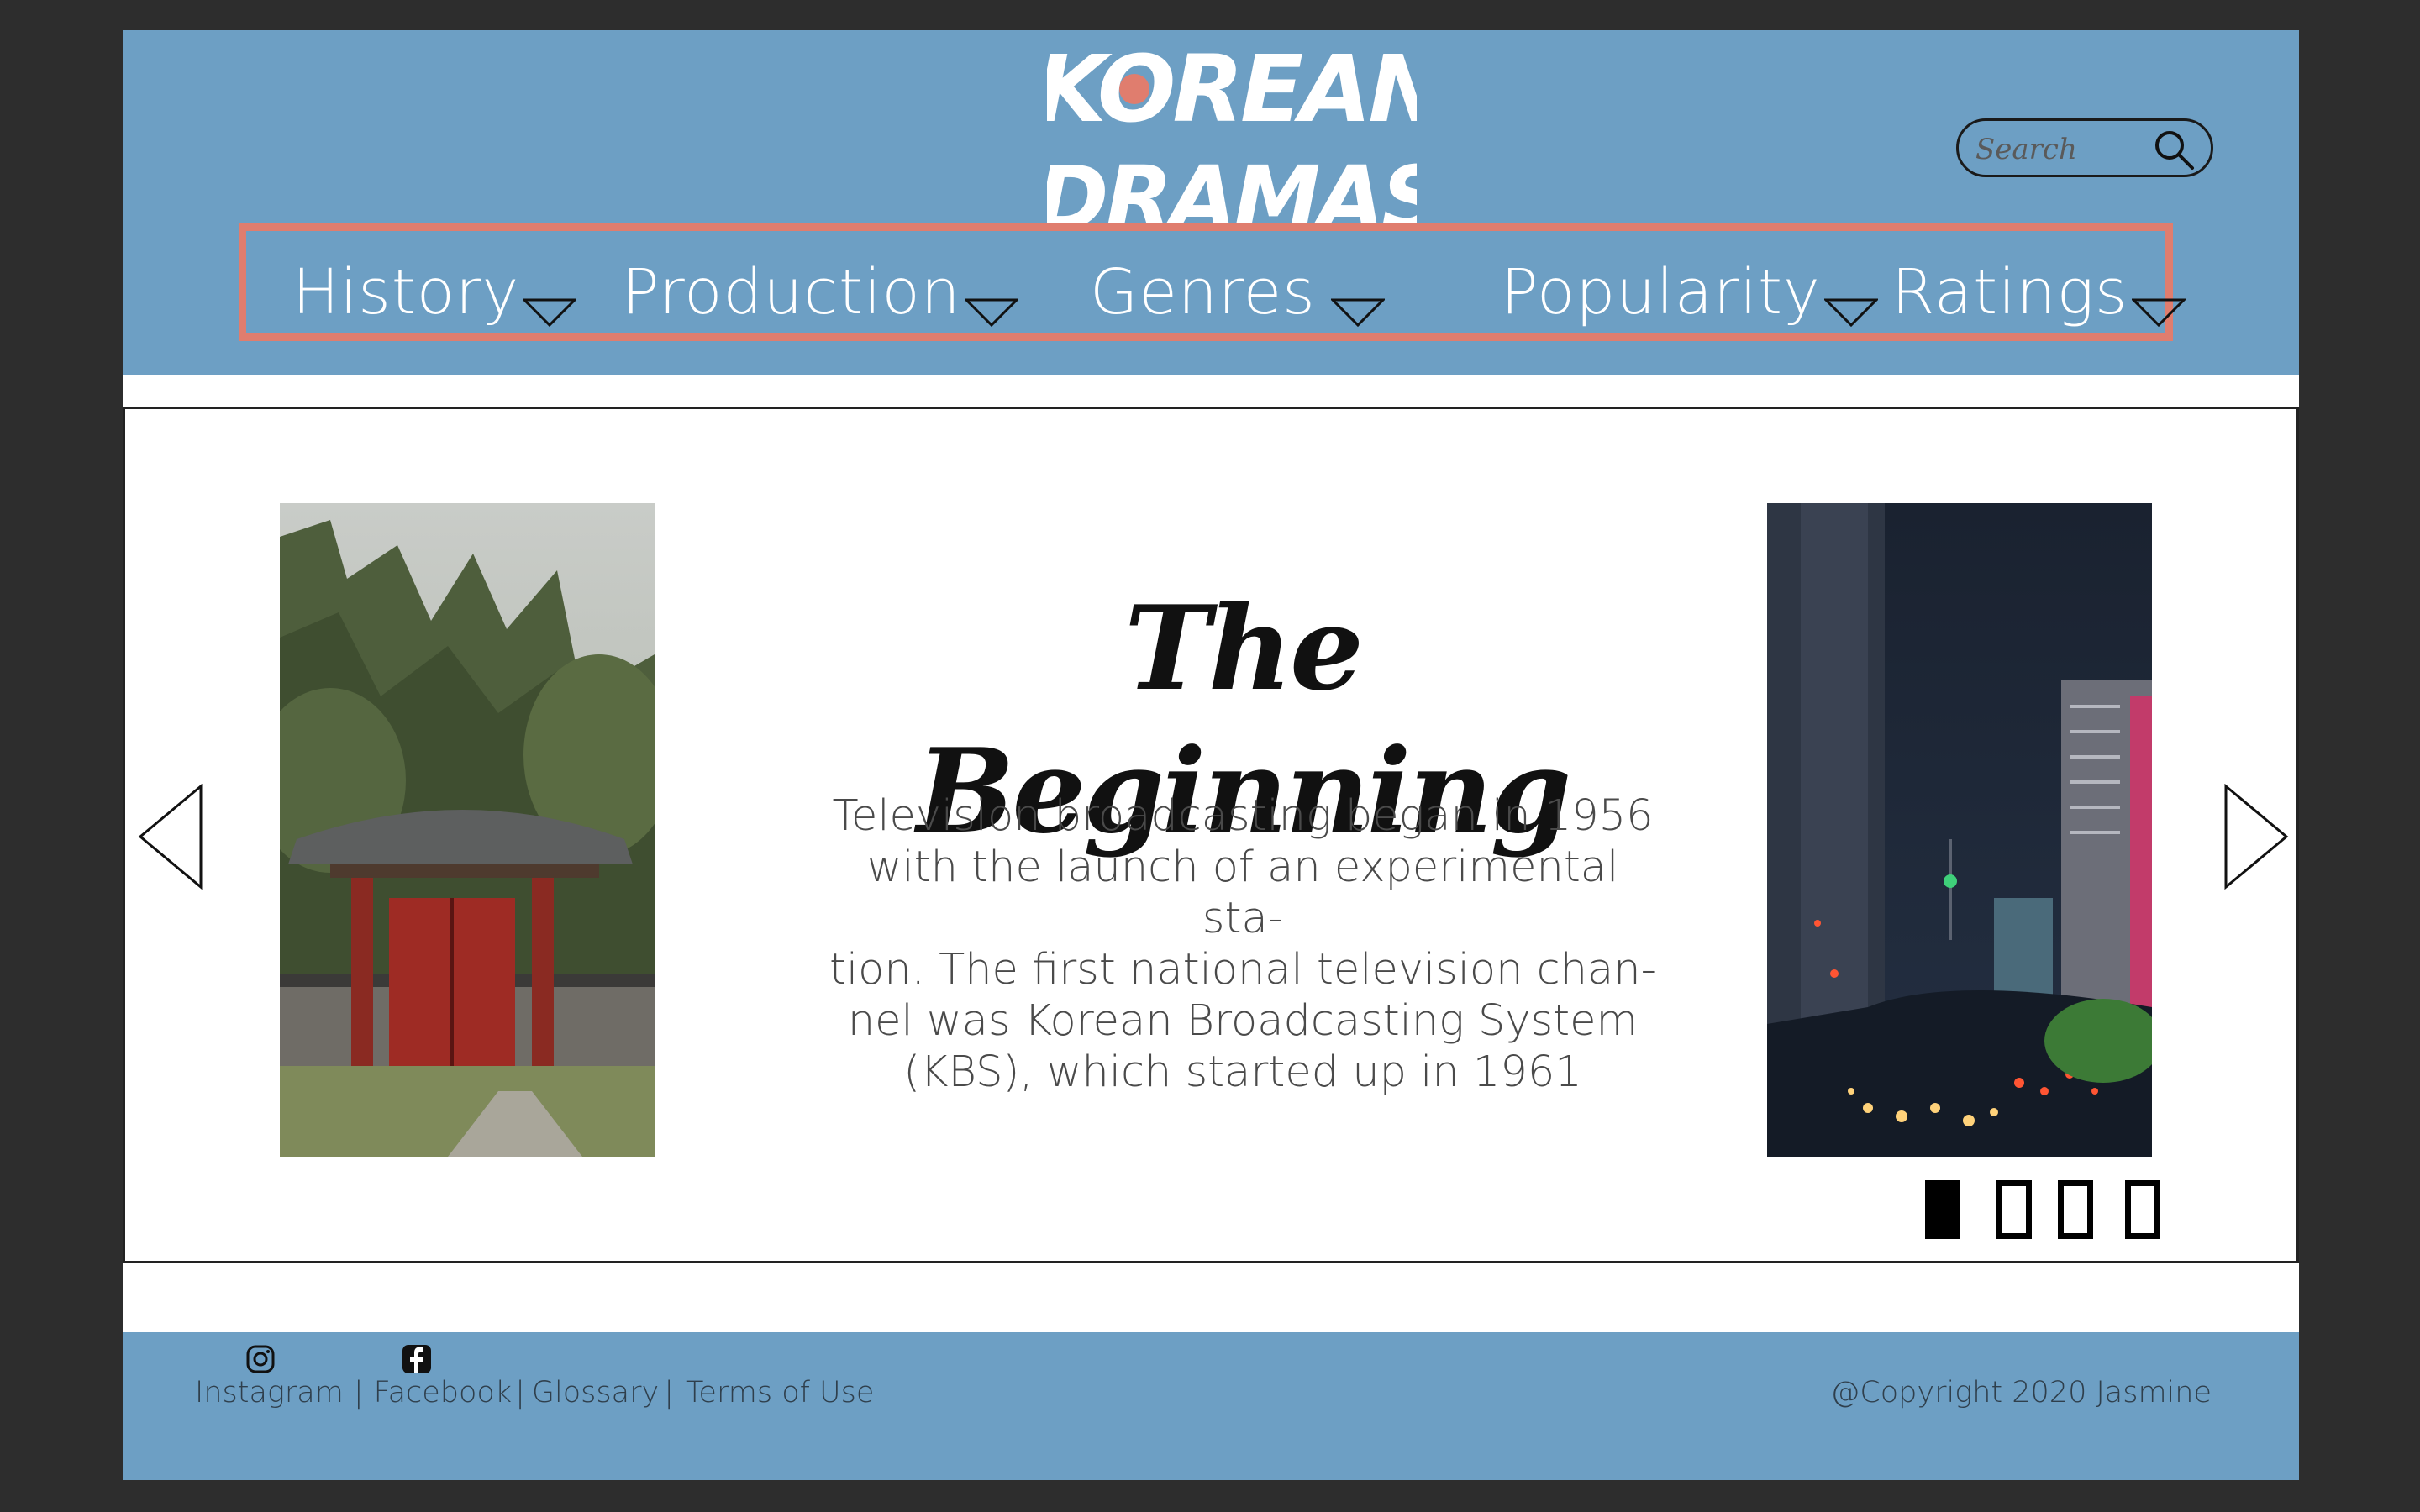 Image resolution: width=2420 pixels, height=1512 pixels. What do you see at coordinates (780, 1393) in the screenshot?
I see `footer-link-terms: Terms of Use` at bounding box center [780, 1393].